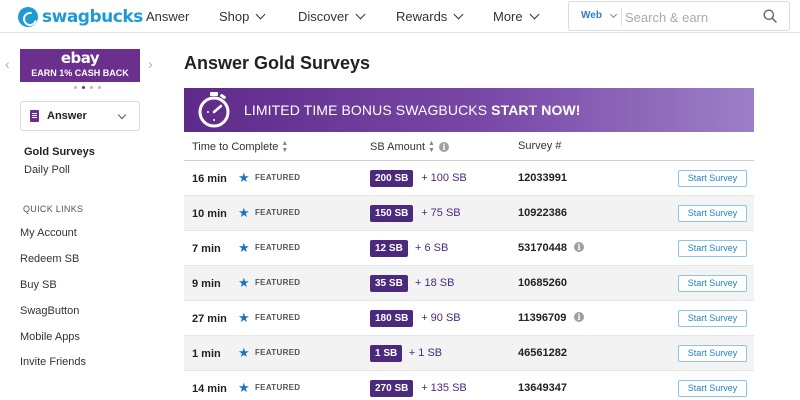 The height and width of the screenshot is (400, 800). Describe the element at coordinates (323, 16) in the screenshot. I see `nav-discover-label: Discover` at that location.